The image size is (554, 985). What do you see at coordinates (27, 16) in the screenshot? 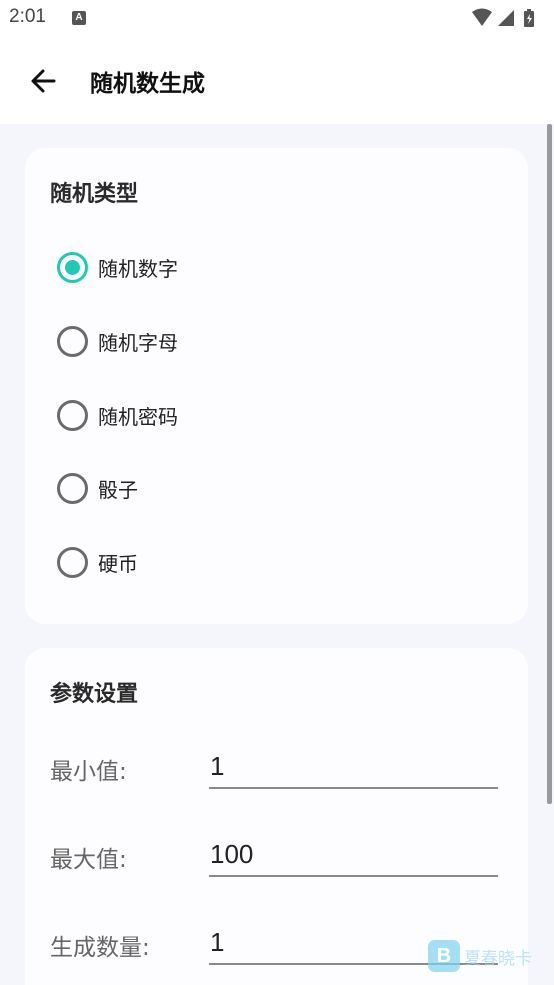
I see `status-time: 2:01` at bounding box center [27, 16].